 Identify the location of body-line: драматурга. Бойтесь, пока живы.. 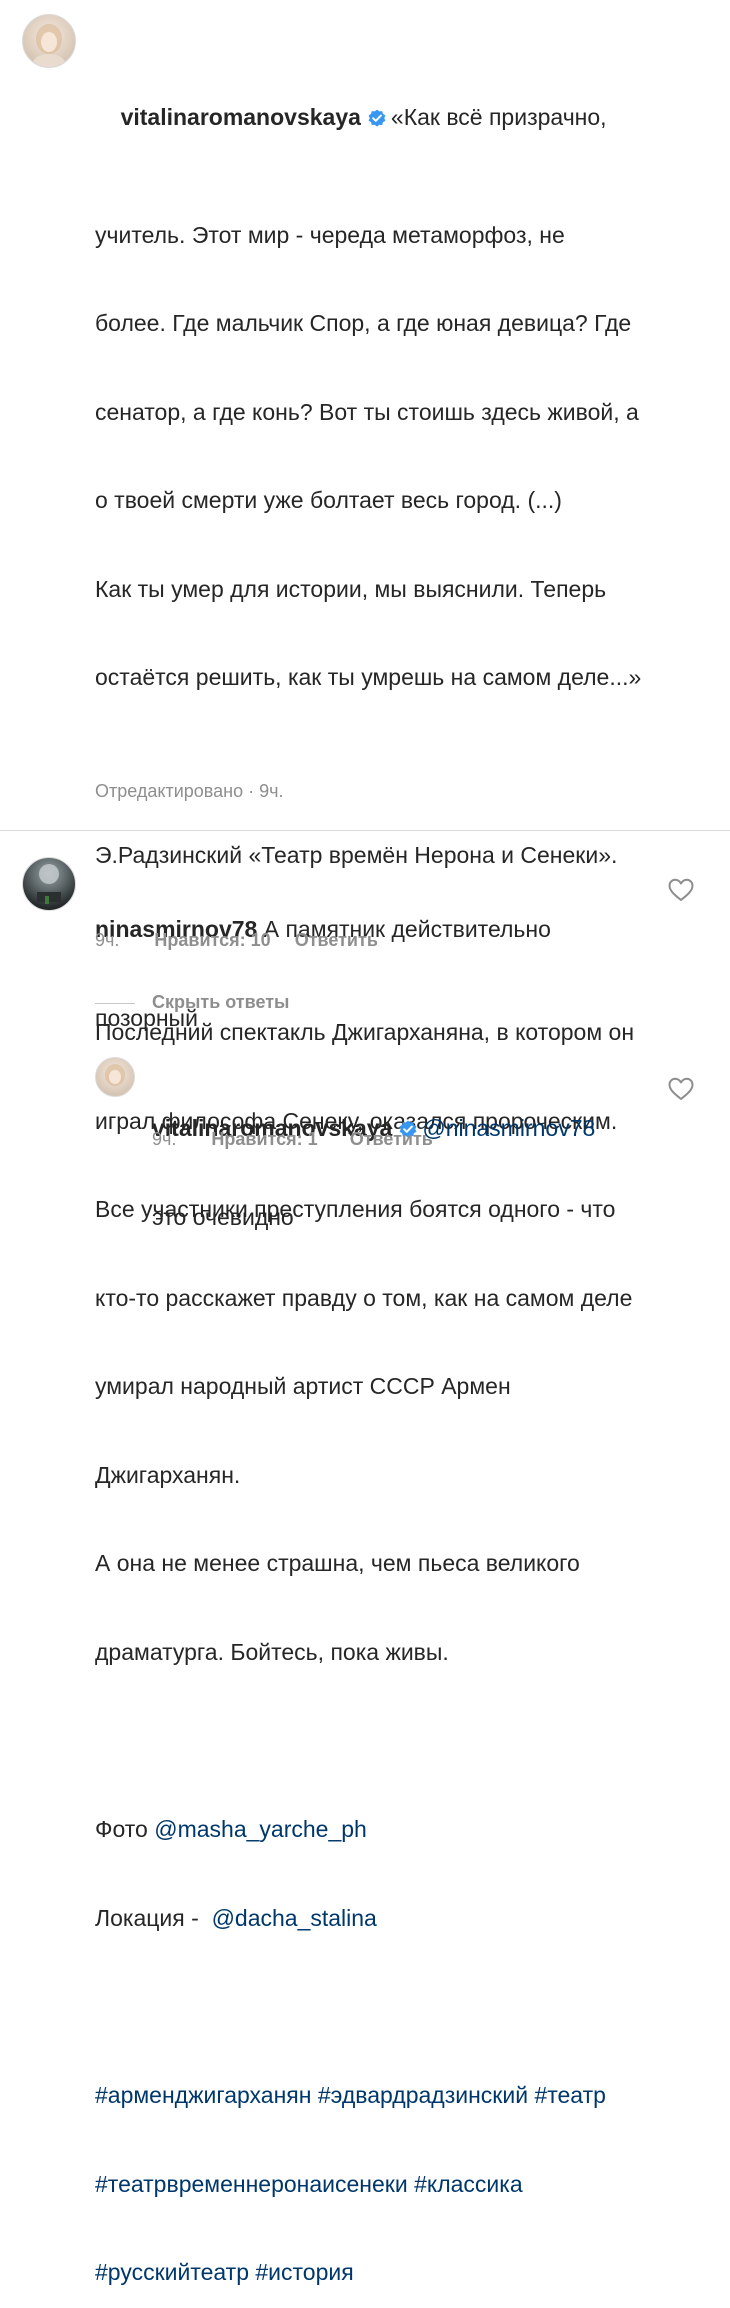
(272, 1651).